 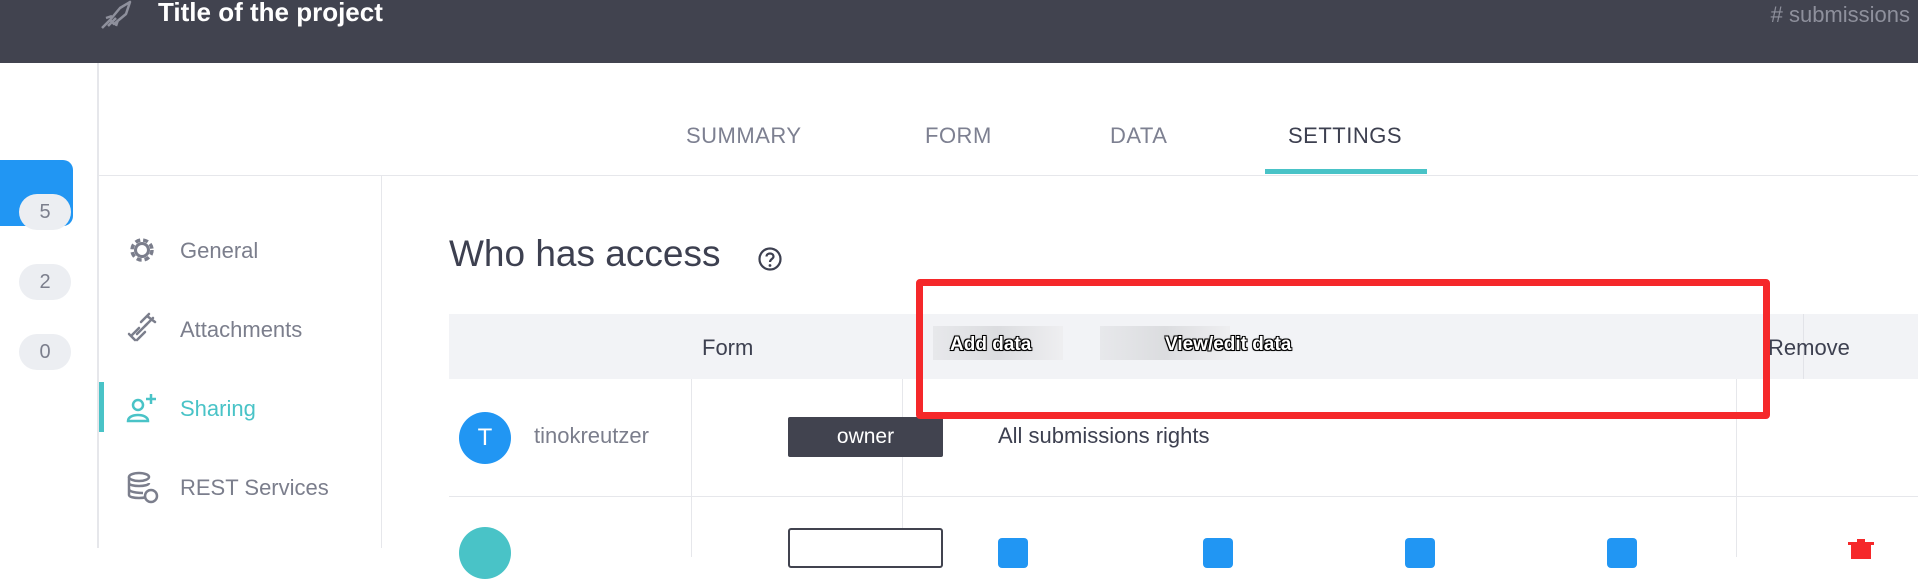 I want to click on sidebar-item-rest-services: REST Services, so click(x=240, y=486).